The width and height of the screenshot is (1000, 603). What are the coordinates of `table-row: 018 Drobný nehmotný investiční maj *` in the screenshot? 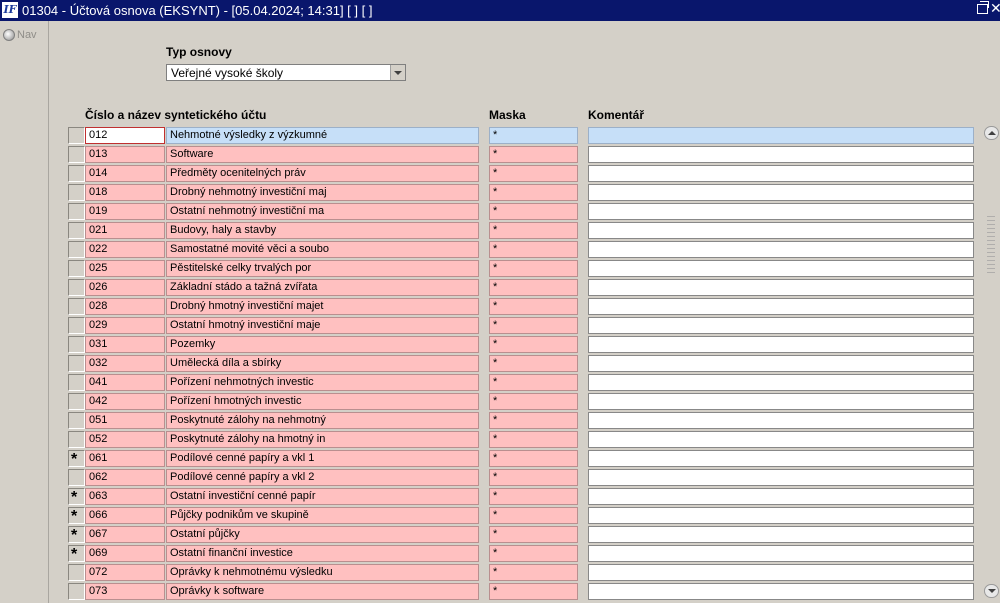 It's located at (524, 192).